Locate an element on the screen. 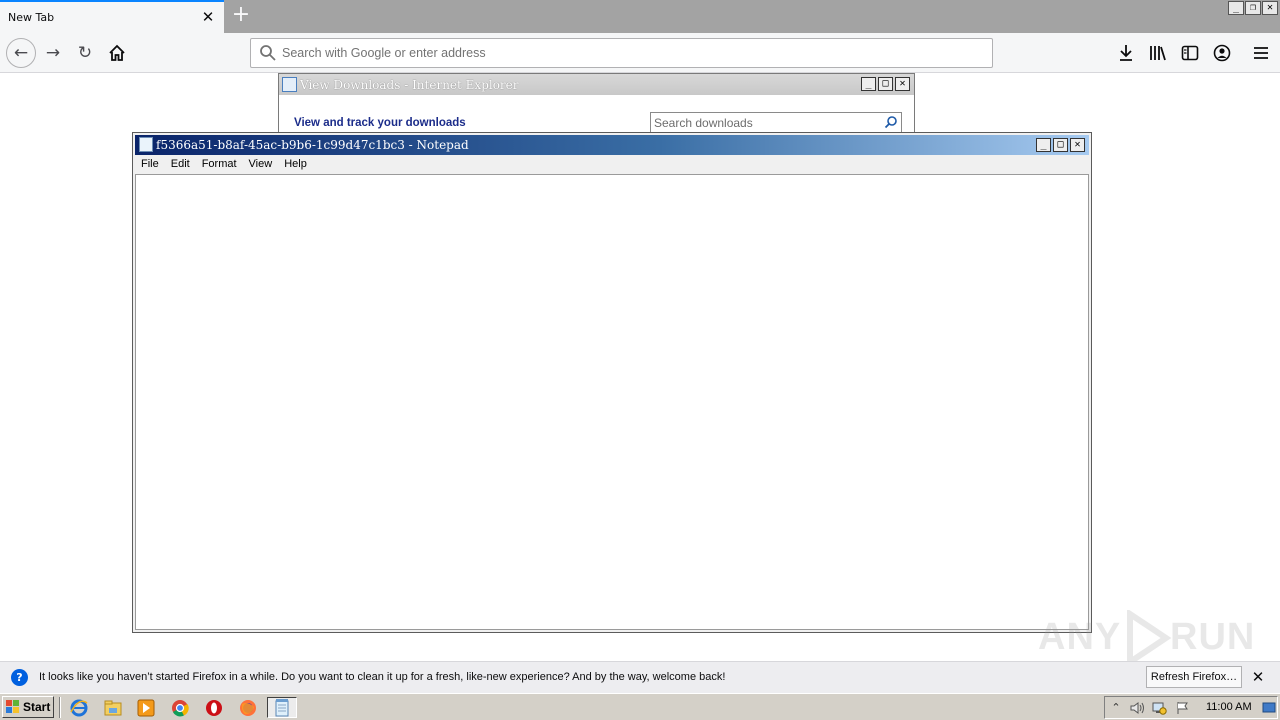 This screenshot has height=720, width=1280. action-center-flag-icon is located at coordinates (1183, 708).